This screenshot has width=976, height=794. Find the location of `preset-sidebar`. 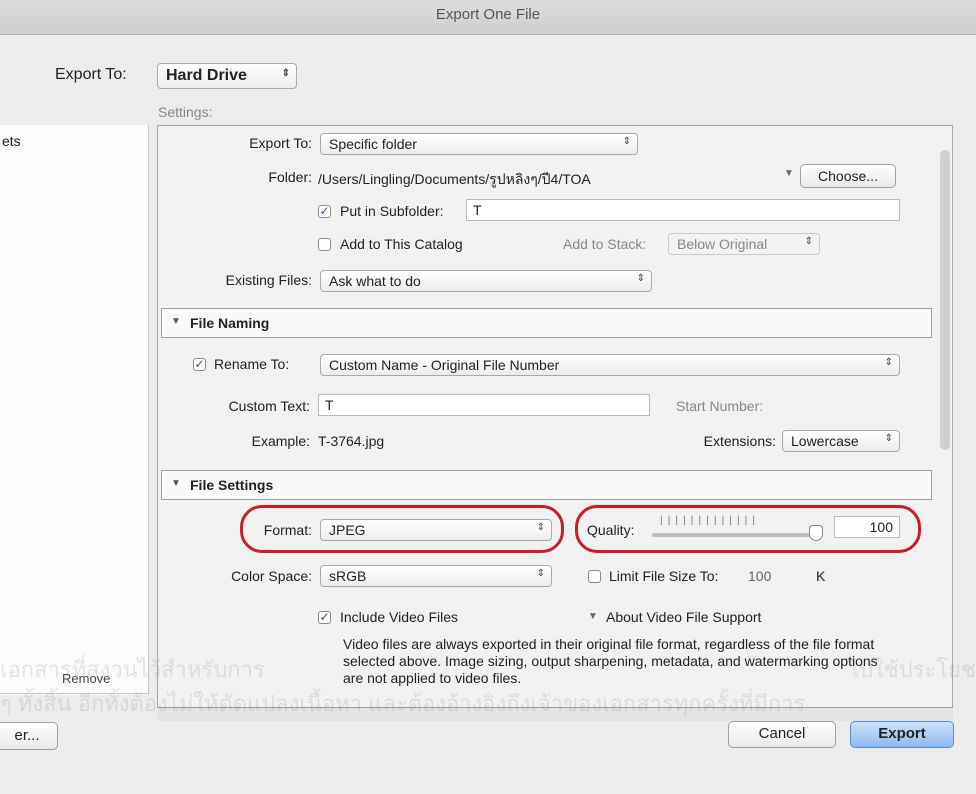

preset-sidebar is located at coordinates (74, 410).